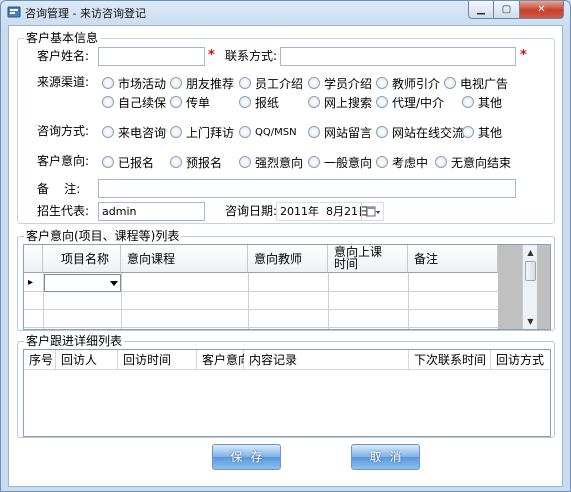 The image size is (571, 492). Describe the element at coordinates (307, 188) in the screenshot. I see `remark-input` at that location.